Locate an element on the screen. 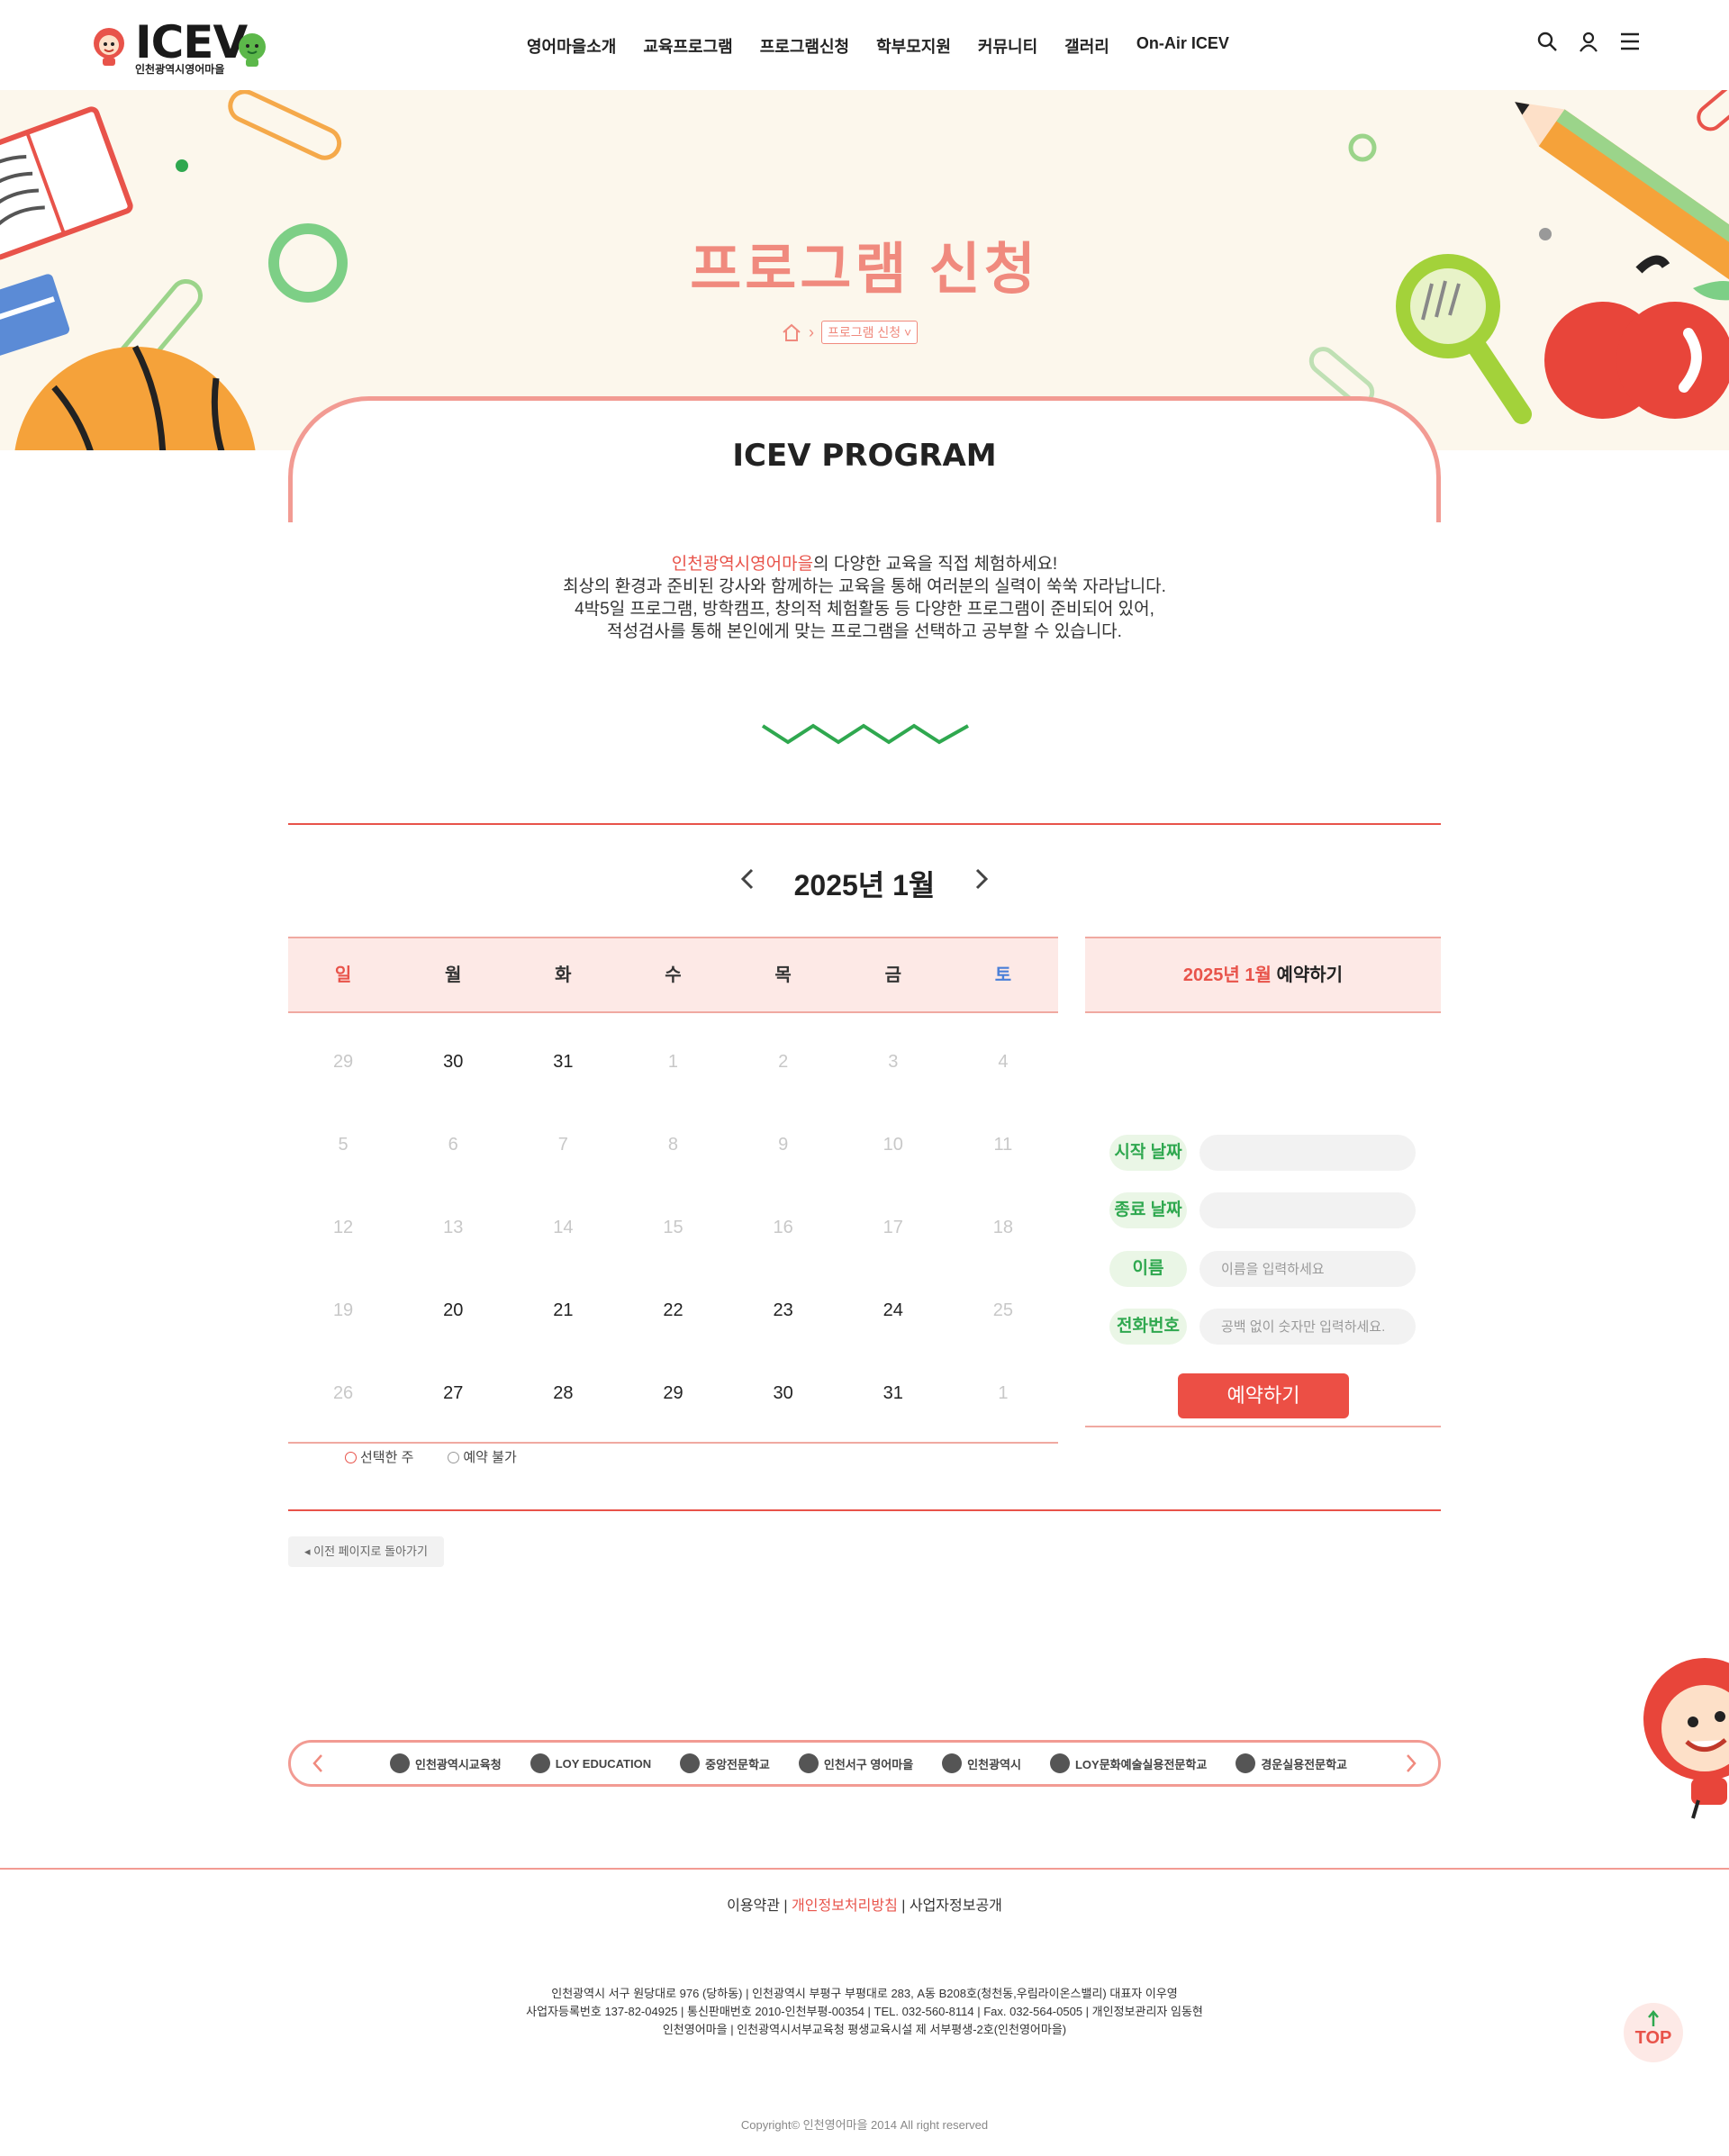  start-date-row: 시작 날짜 is located at coordinates (1264, 1153).